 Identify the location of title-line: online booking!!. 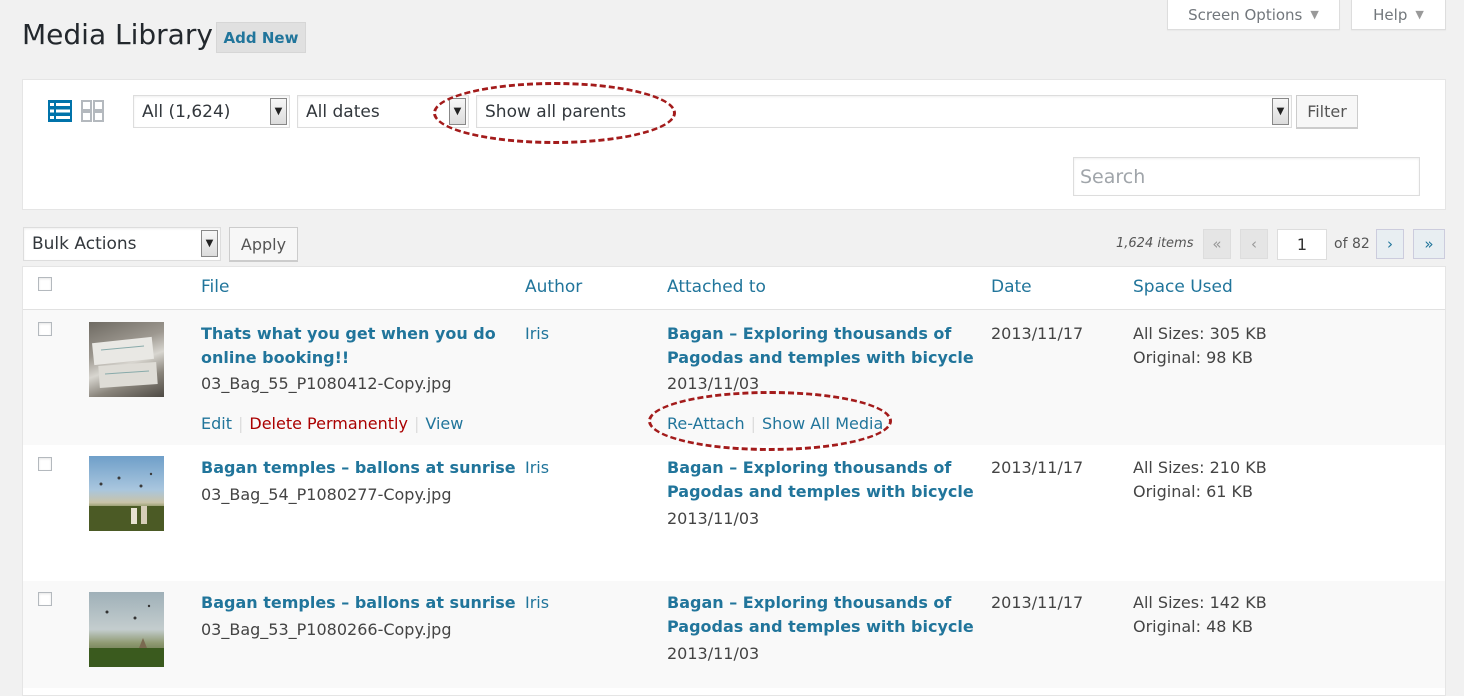
(275, 357).